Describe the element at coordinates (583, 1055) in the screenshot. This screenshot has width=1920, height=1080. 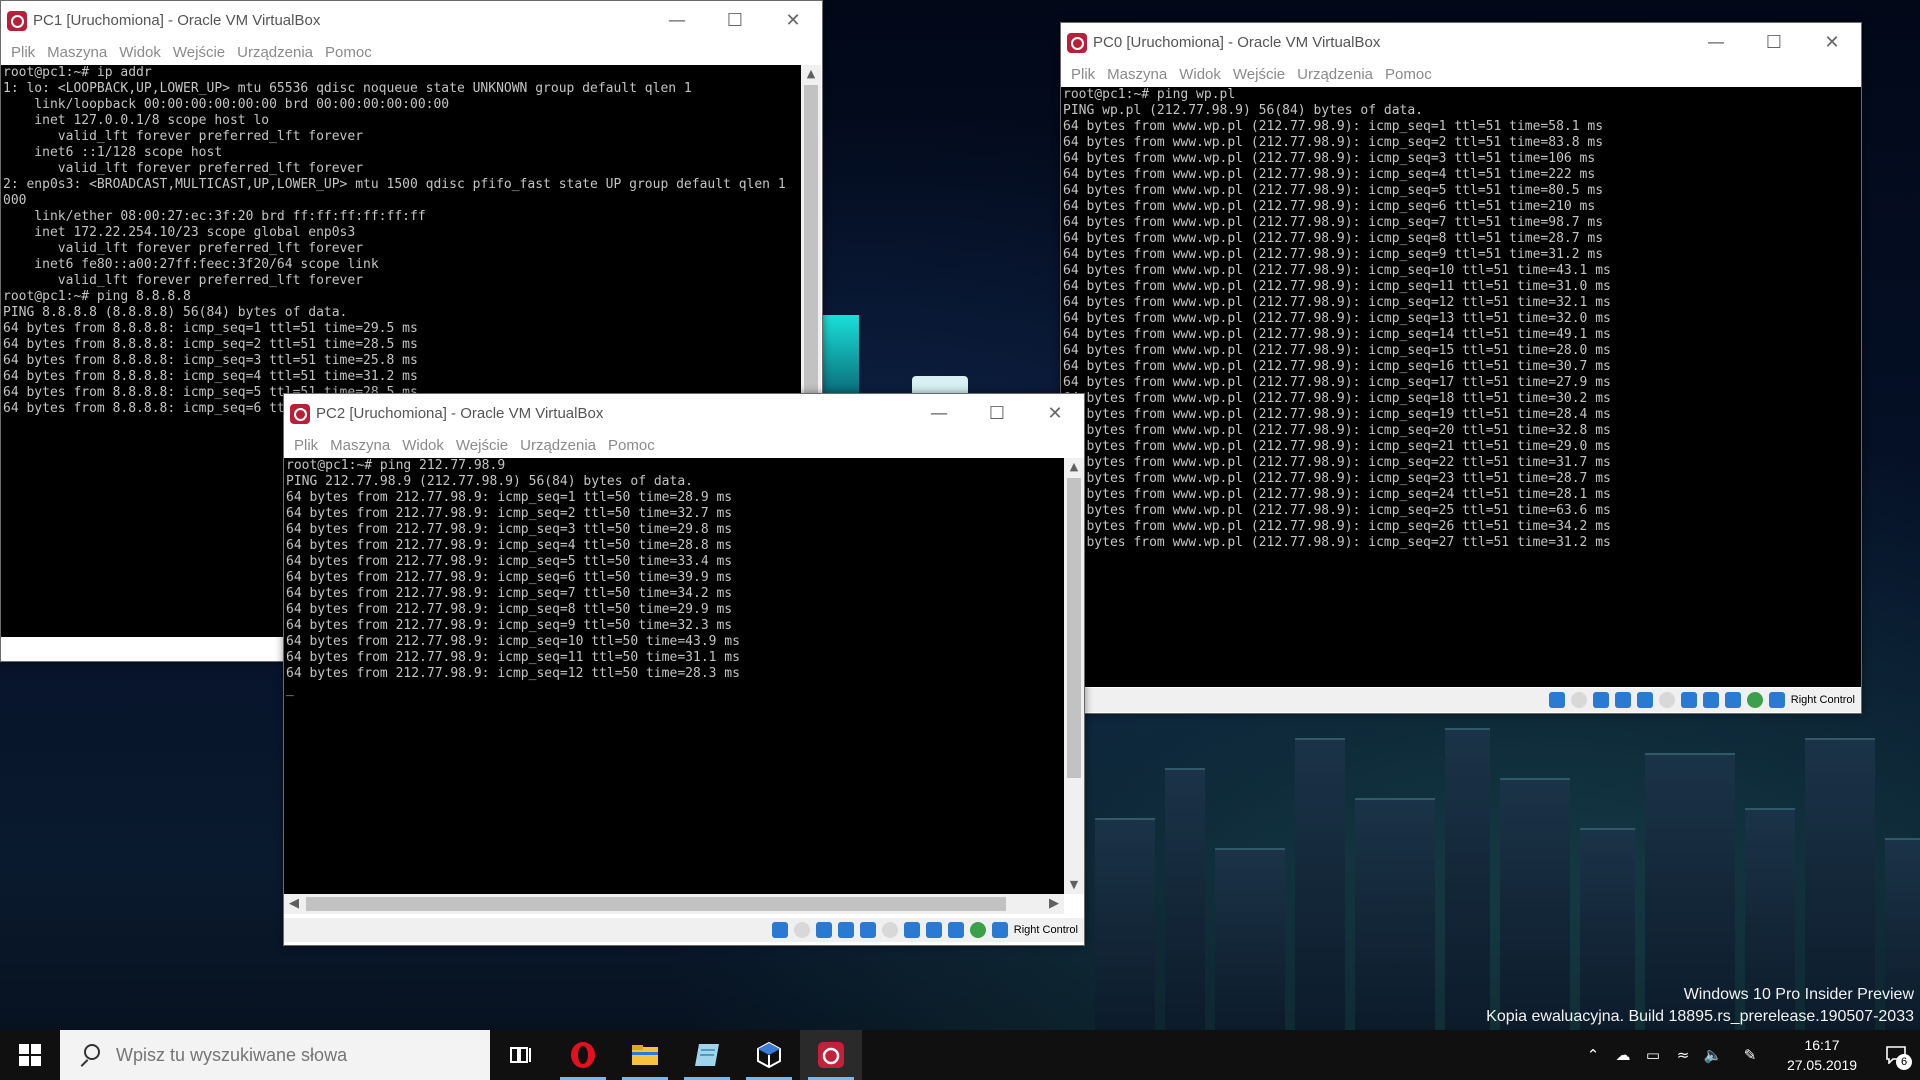
I see `taskbar-opera` at that location.